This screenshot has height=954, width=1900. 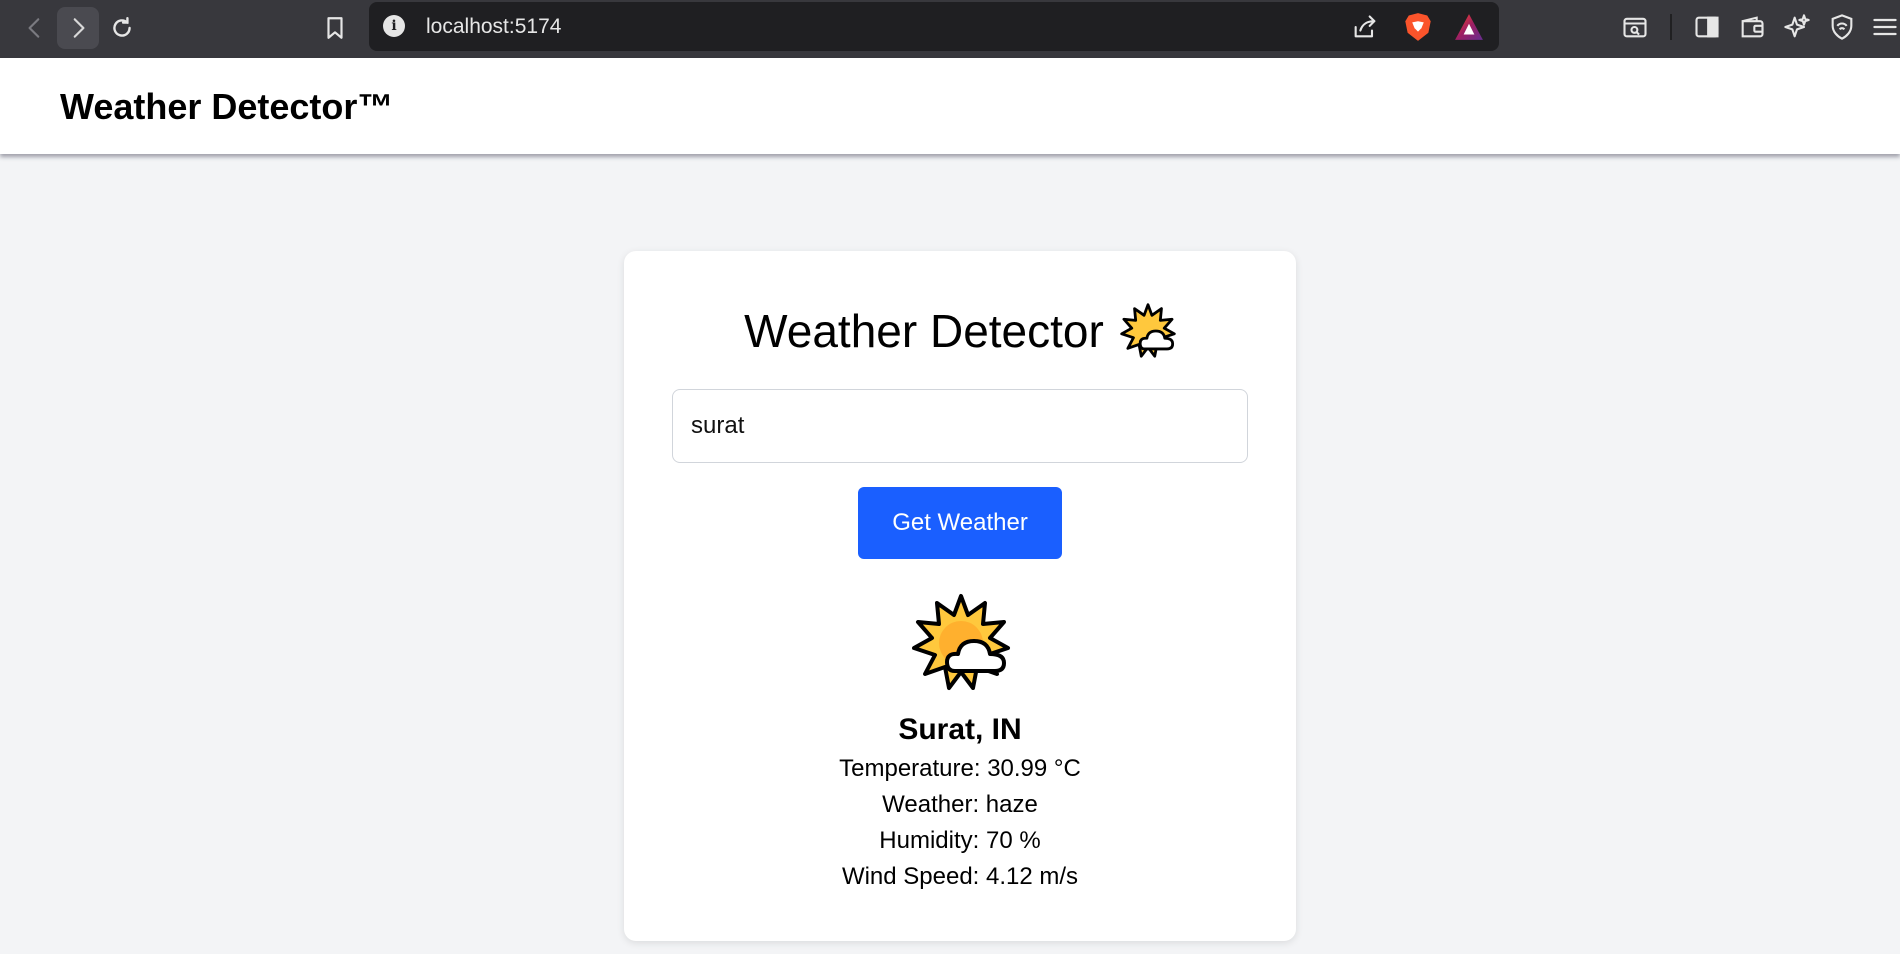 I want to click on brave-shield-icon, so click(x=1418, y=27).